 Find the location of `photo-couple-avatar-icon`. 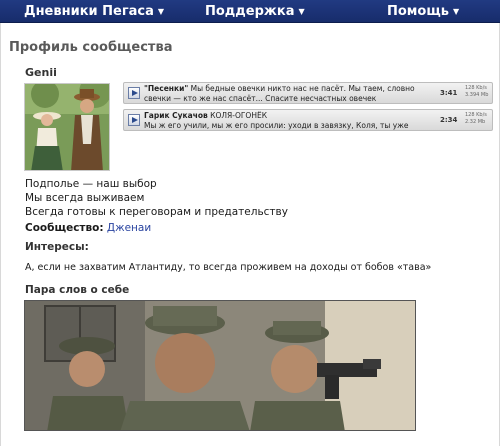

photo-couple-avatar-icon is located at coordinates (67, 127).